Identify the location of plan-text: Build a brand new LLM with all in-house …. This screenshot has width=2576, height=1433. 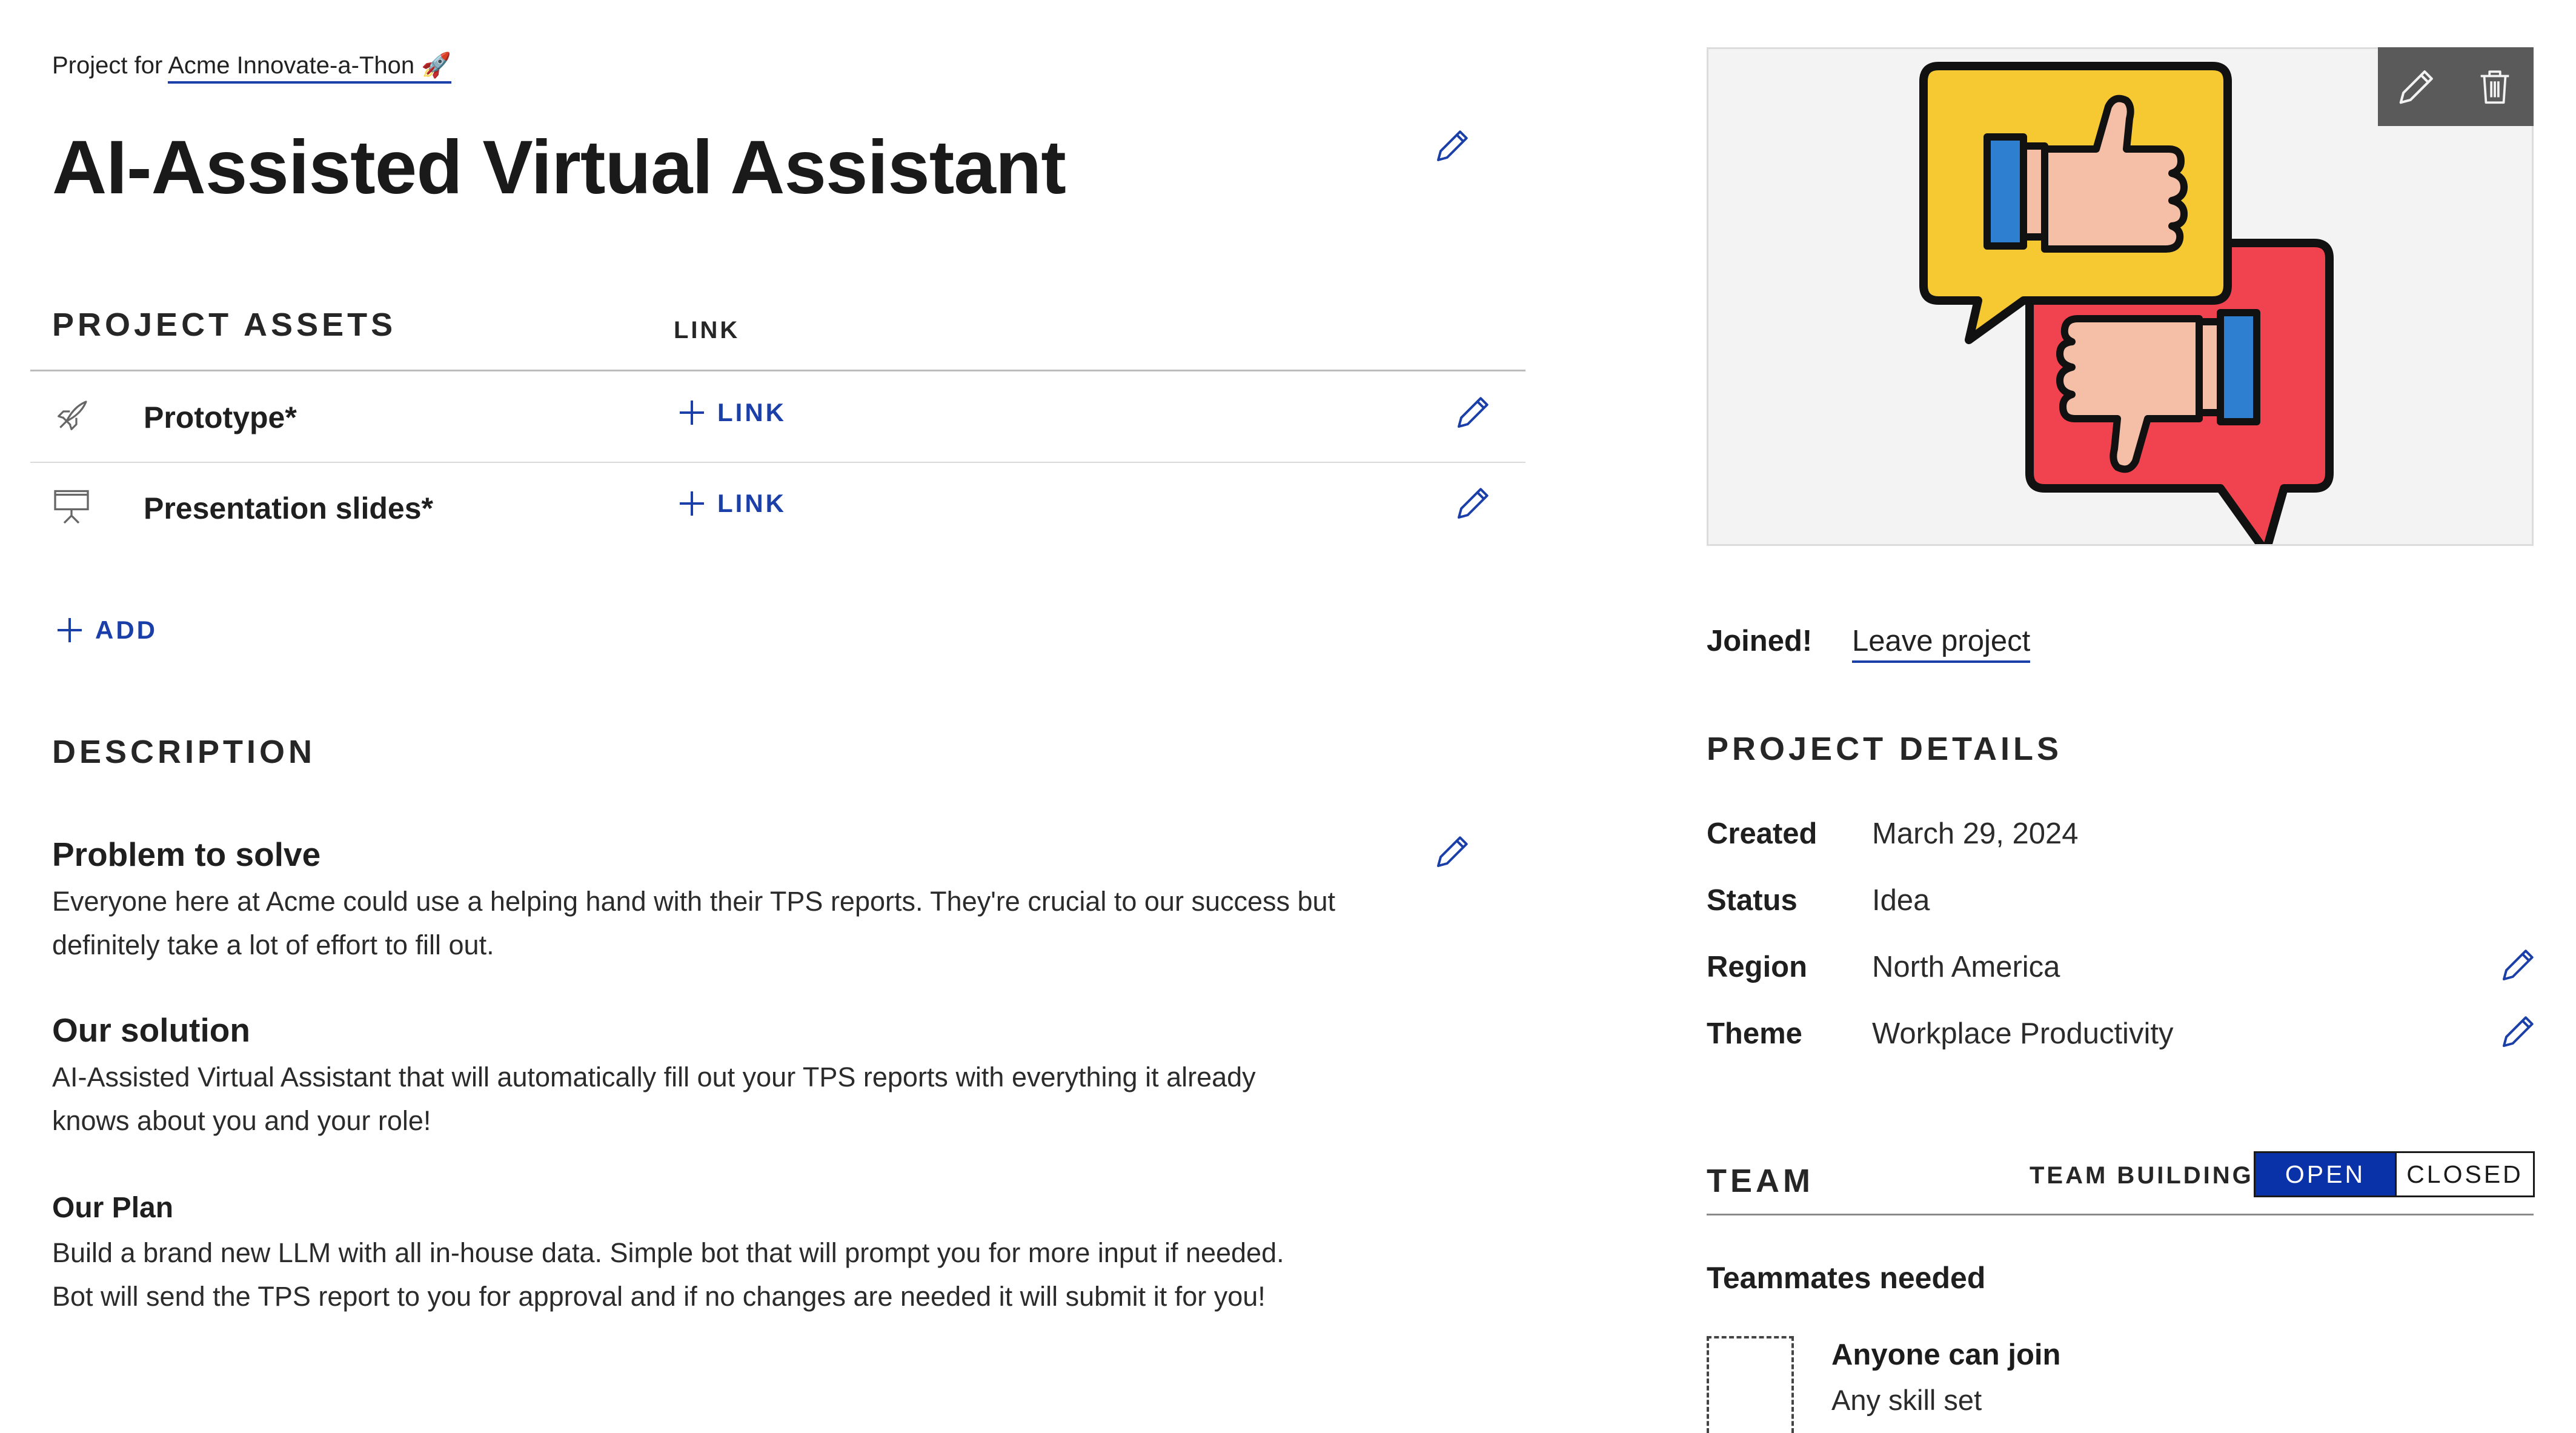
(755, 1274).